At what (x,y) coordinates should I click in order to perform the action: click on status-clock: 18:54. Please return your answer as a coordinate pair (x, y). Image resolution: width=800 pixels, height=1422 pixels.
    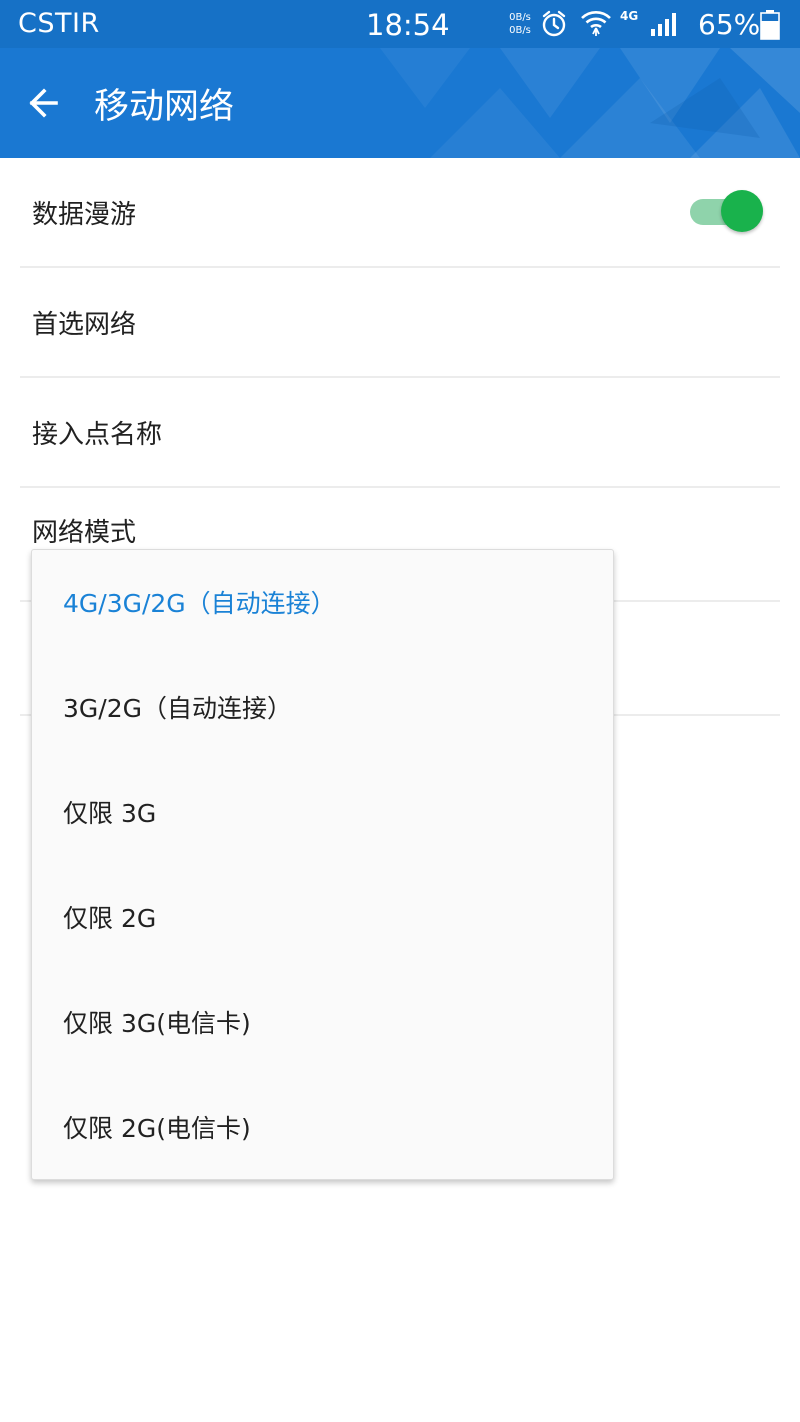
    Looking at the image, I should click on (408, 25).